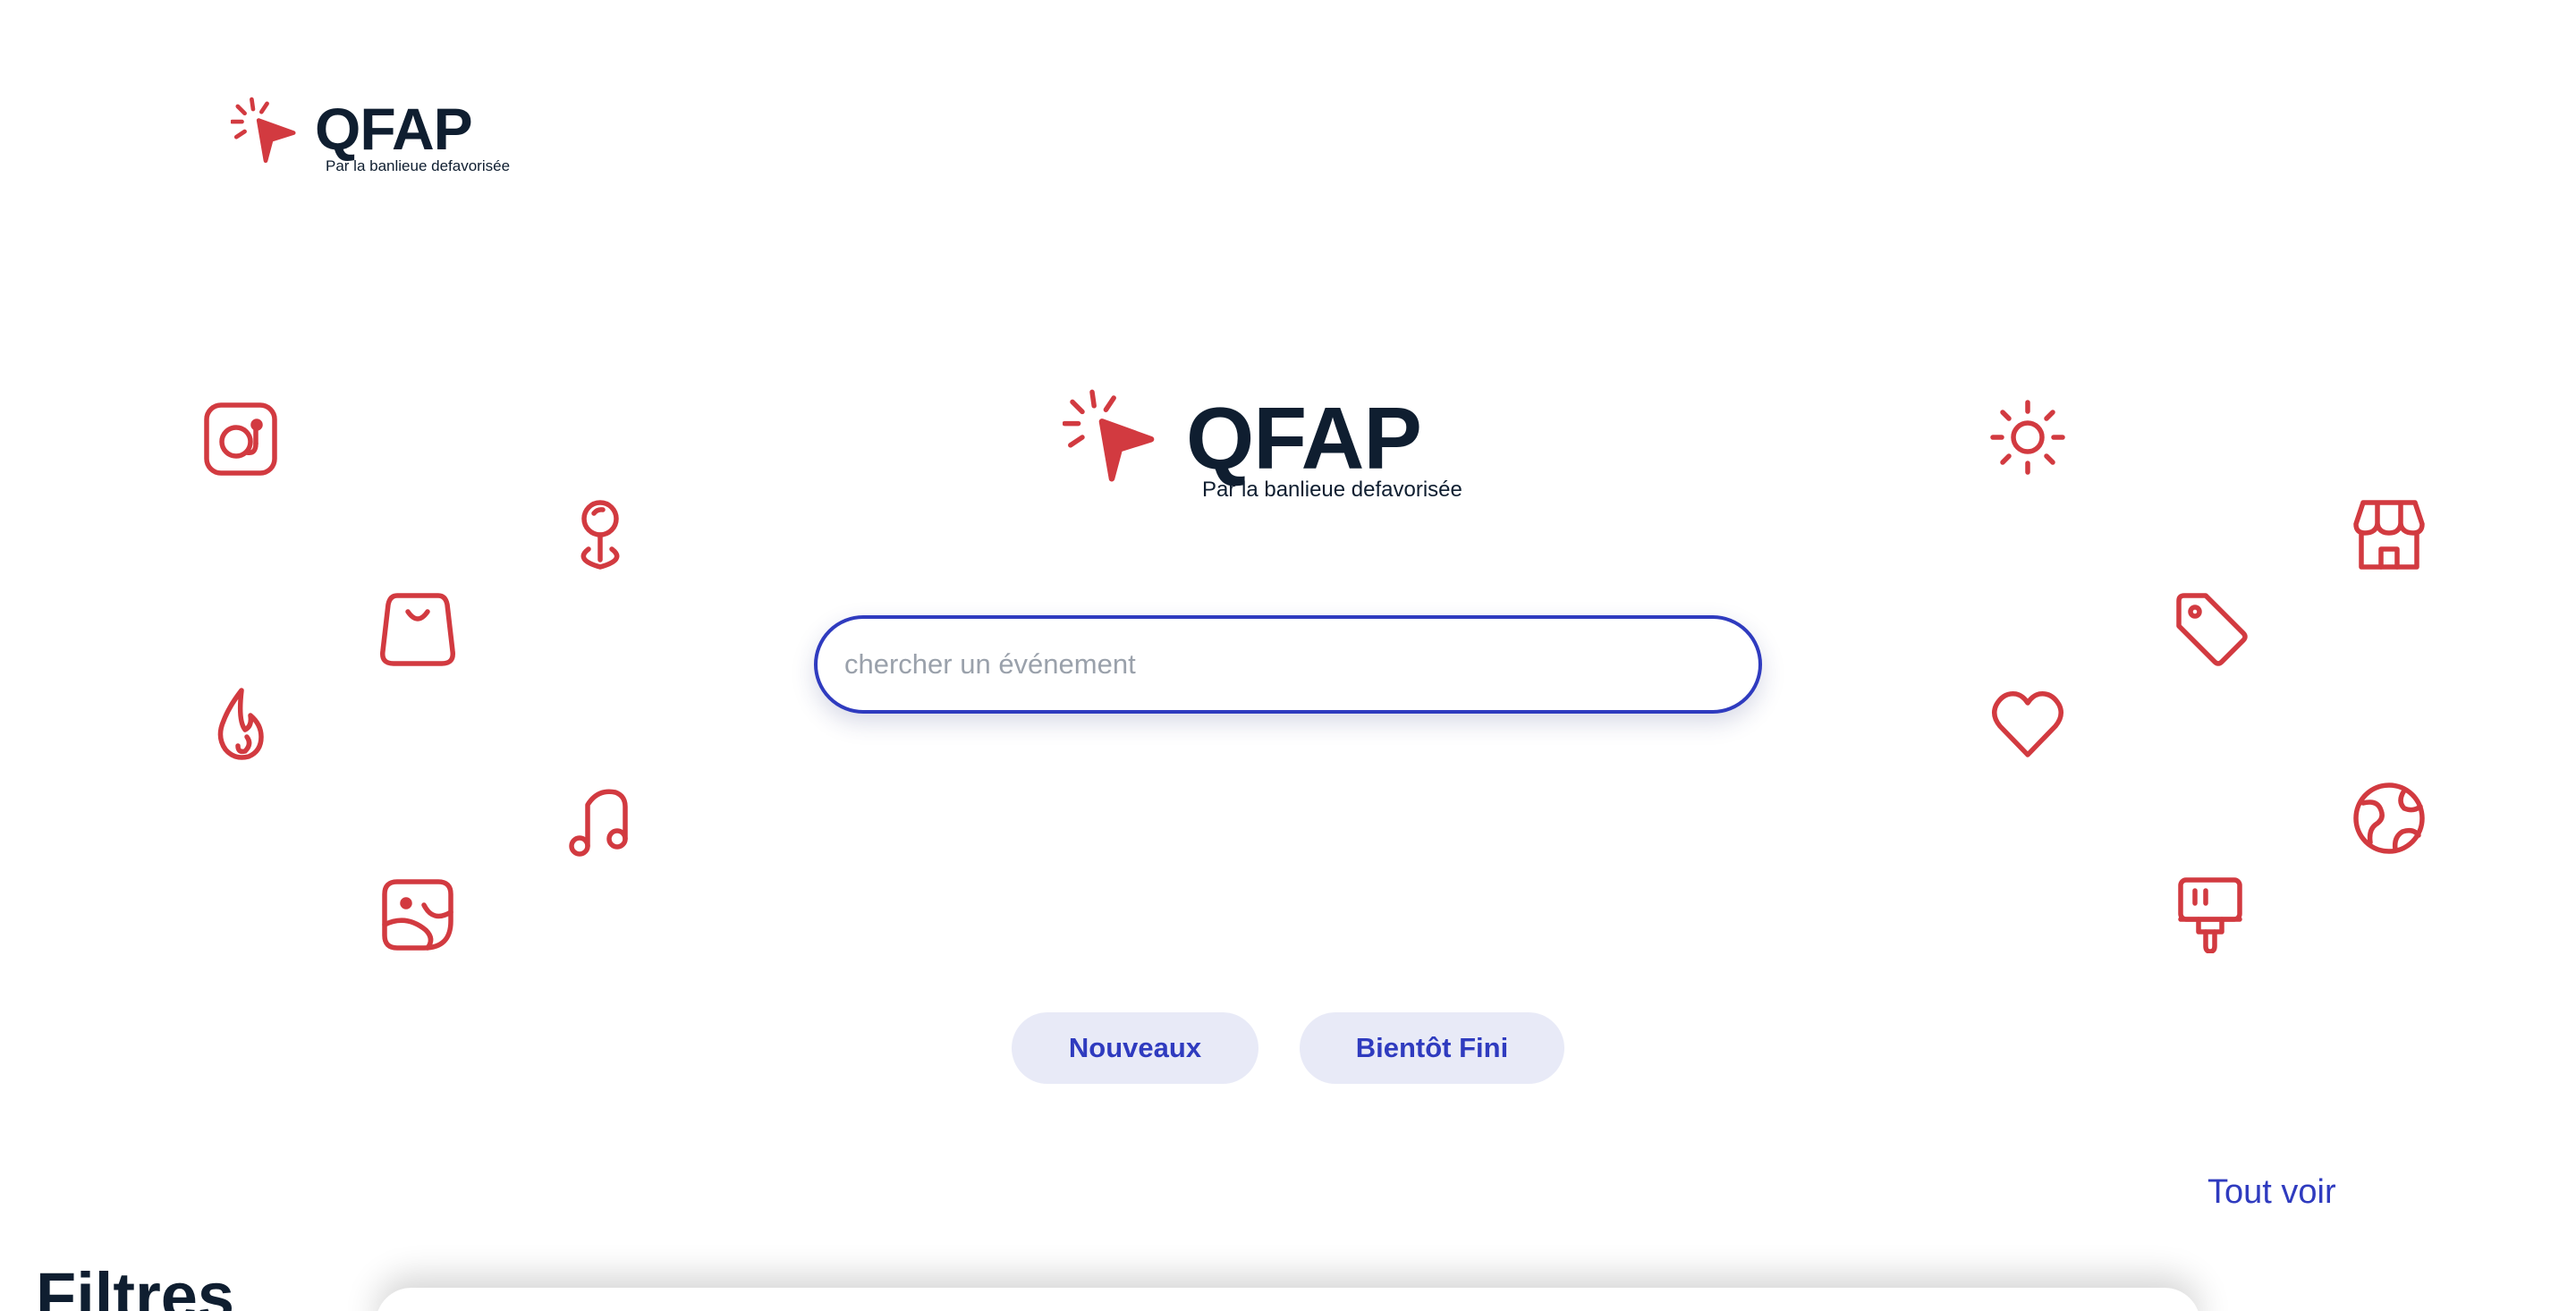 The width and height of the screenshot is (2576, 1311). I want to click on search-box, so click(1288, 664).